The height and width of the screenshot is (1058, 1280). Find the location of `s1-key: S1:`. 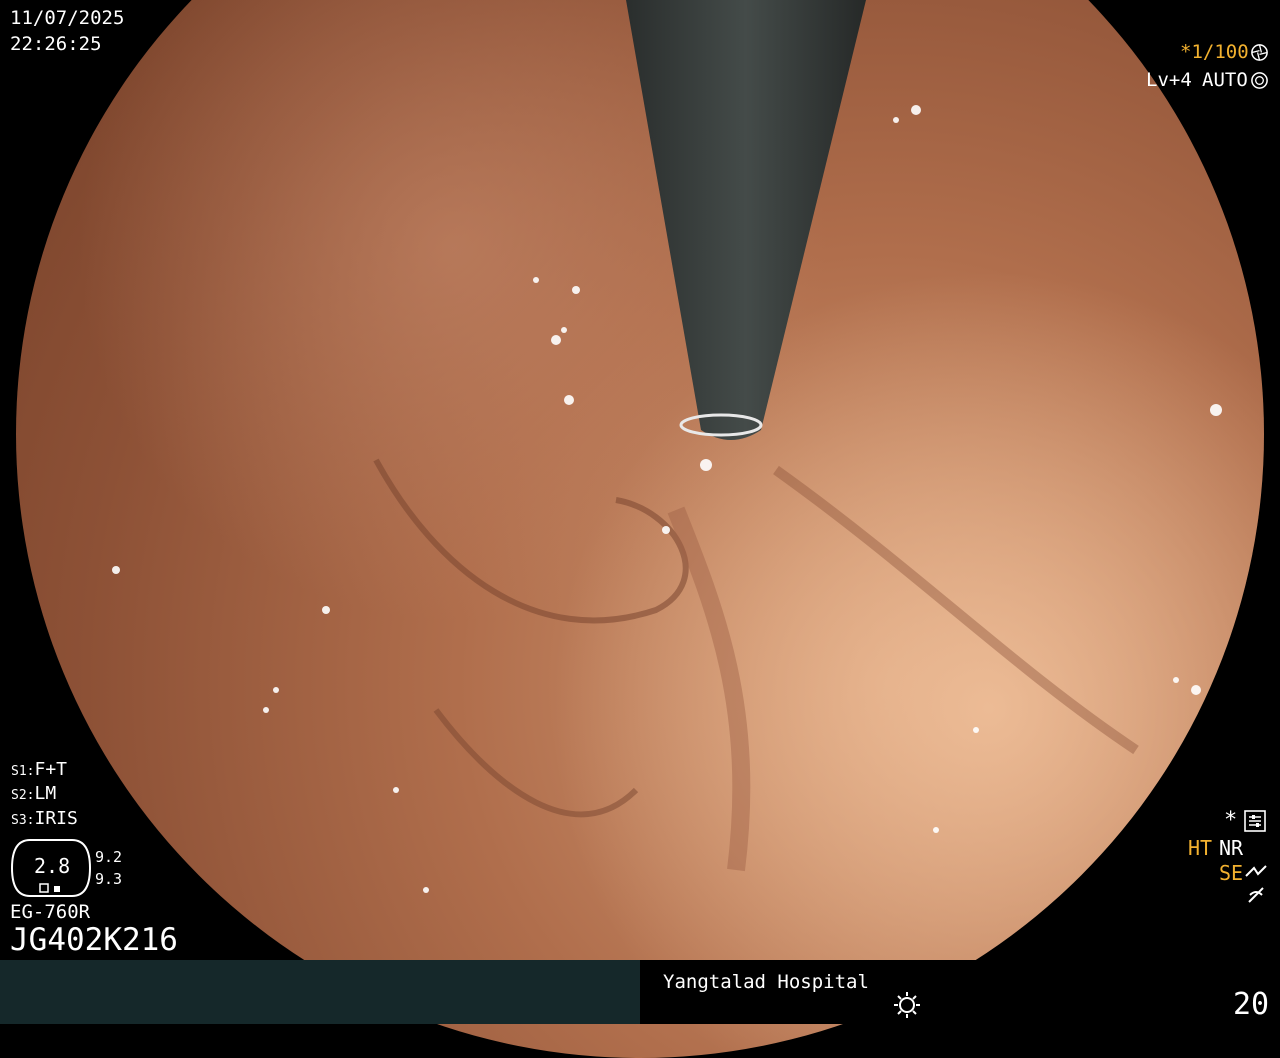

s1-key: S1: is located at coordinates (23, 771).